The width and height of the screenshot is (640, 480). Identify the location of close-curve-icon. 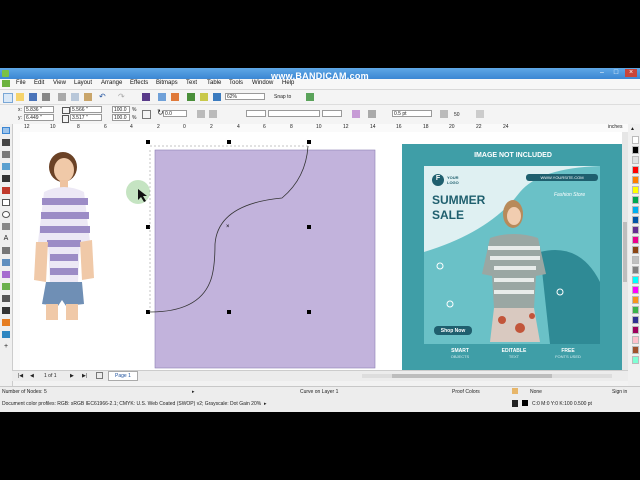
(356, 114).